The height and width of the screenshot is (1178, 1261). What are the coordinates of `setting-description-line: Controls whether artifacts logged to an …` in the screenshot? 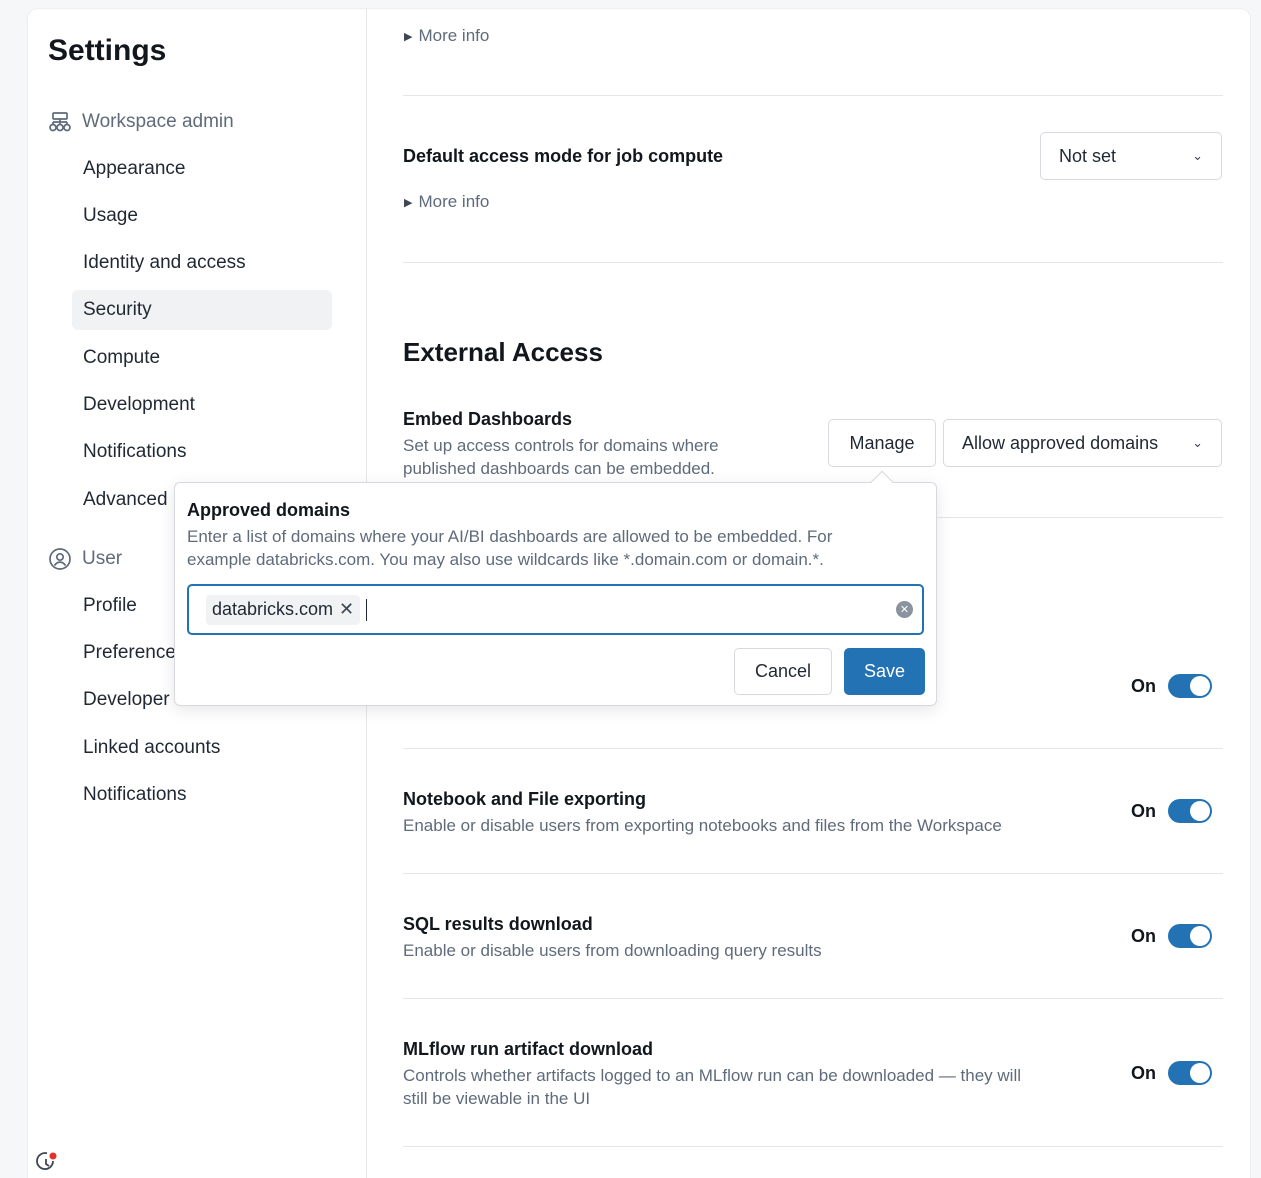 It's located at (712, 1075).